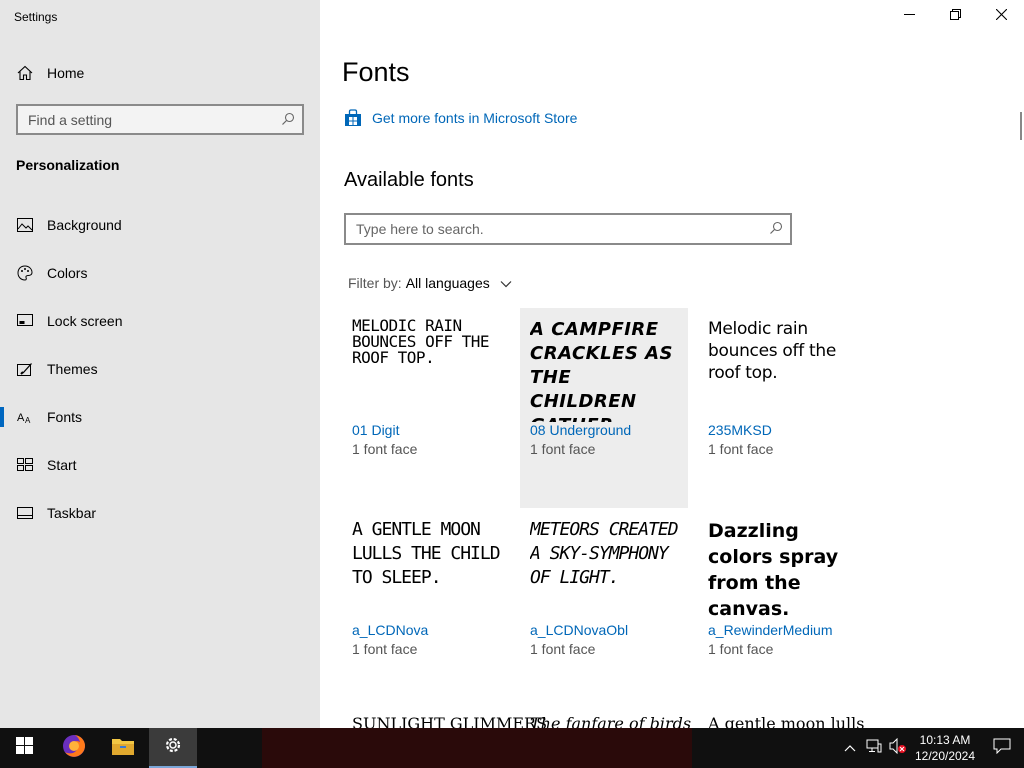  Describe the element at coordinates (68, 165) in the screenshot. I see `section-title: Personalization` at that location.